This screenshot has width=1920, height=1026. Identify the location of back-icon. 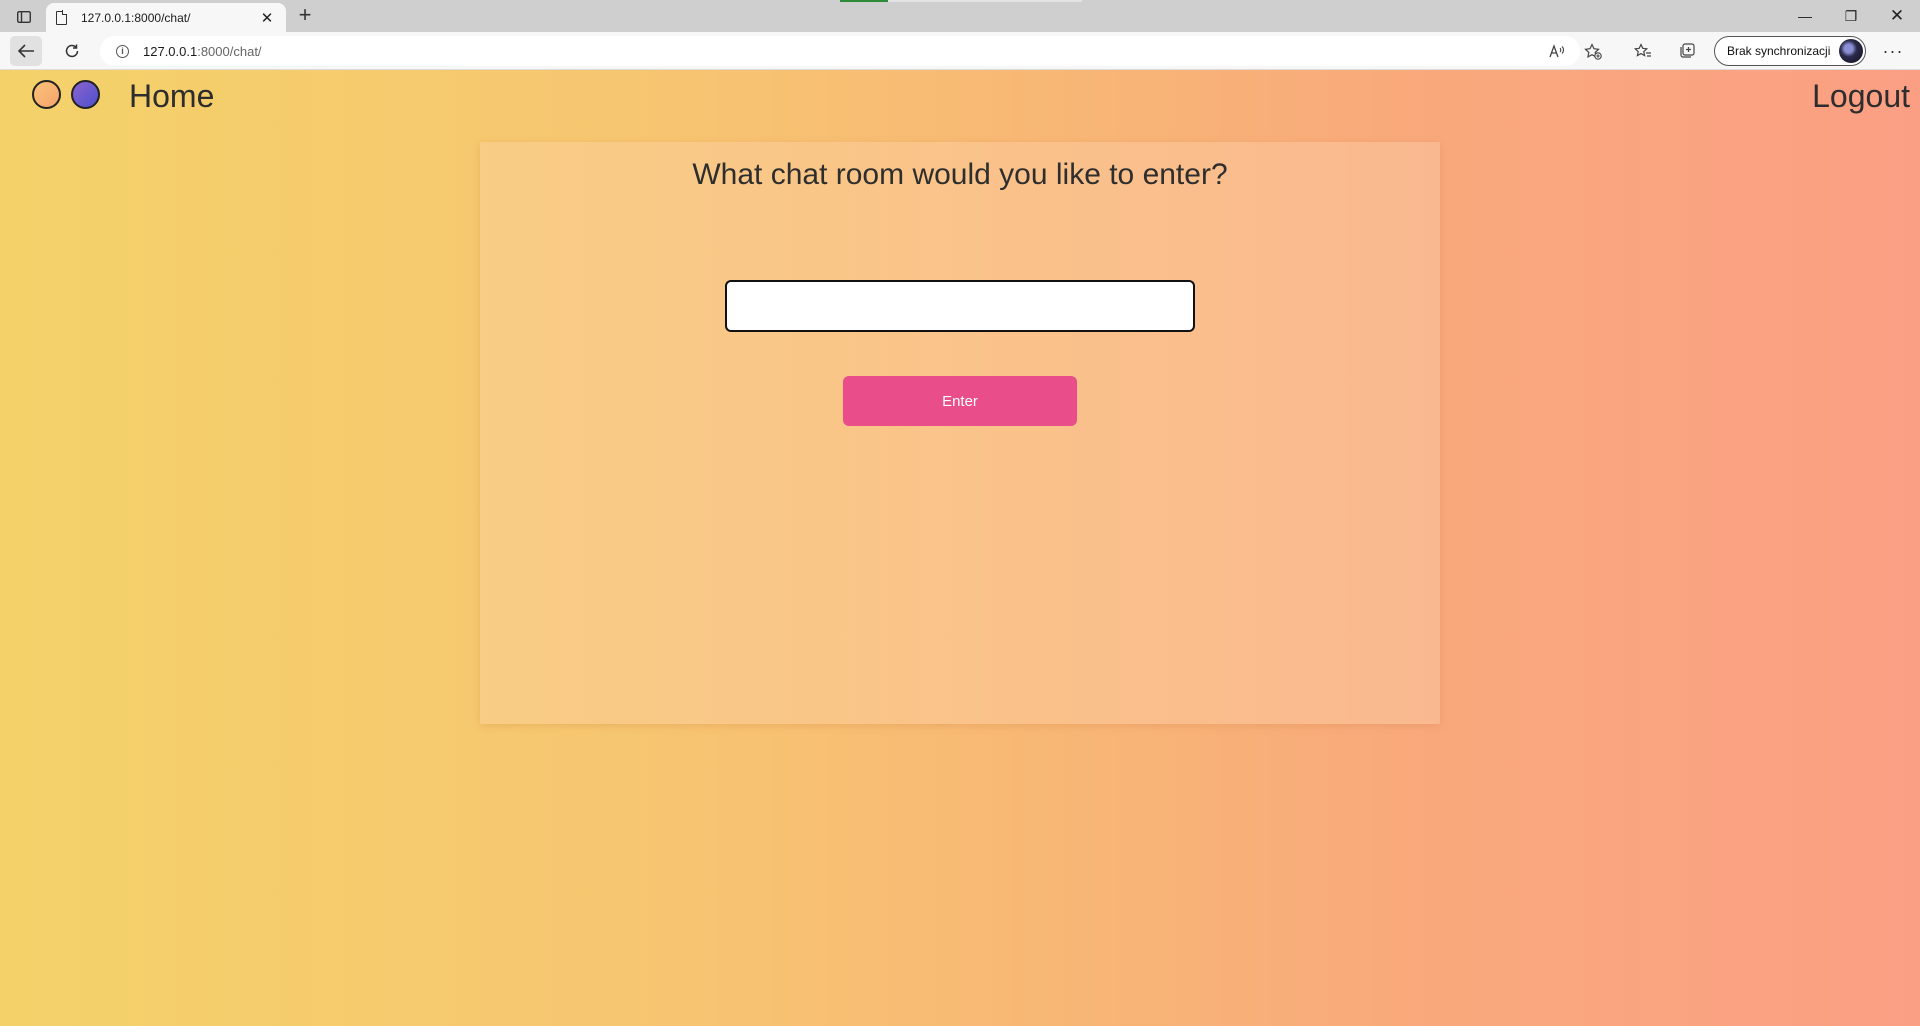
(26, 51).